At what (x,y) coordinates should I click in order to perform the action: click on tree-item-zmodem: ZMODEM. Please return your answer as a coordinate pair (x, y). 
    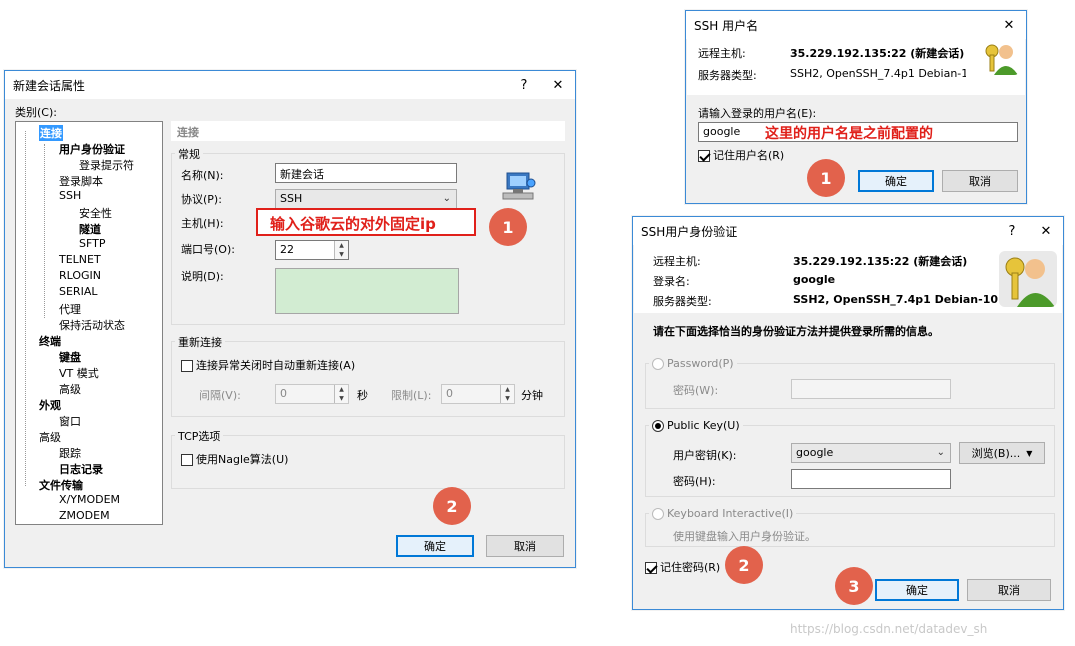
    Looking at the image, I should click on (84, 515).